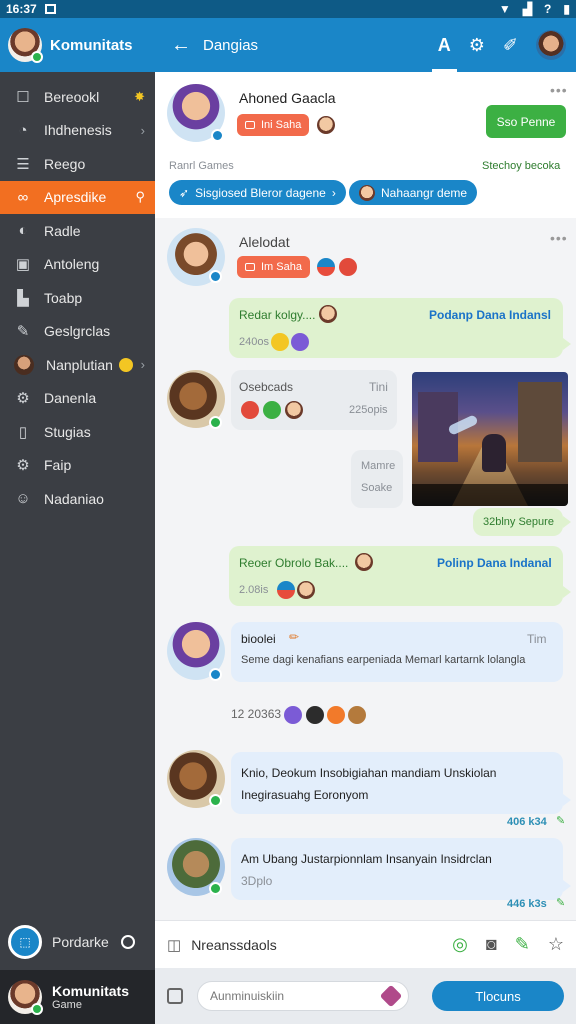 The image size is (576, 1024). What do you see at coordinates (508, 944) in the screenshot?
I see `quick-actions-icons: ◎ ◙ ✎ ☆` at bounding box center [508, 944].